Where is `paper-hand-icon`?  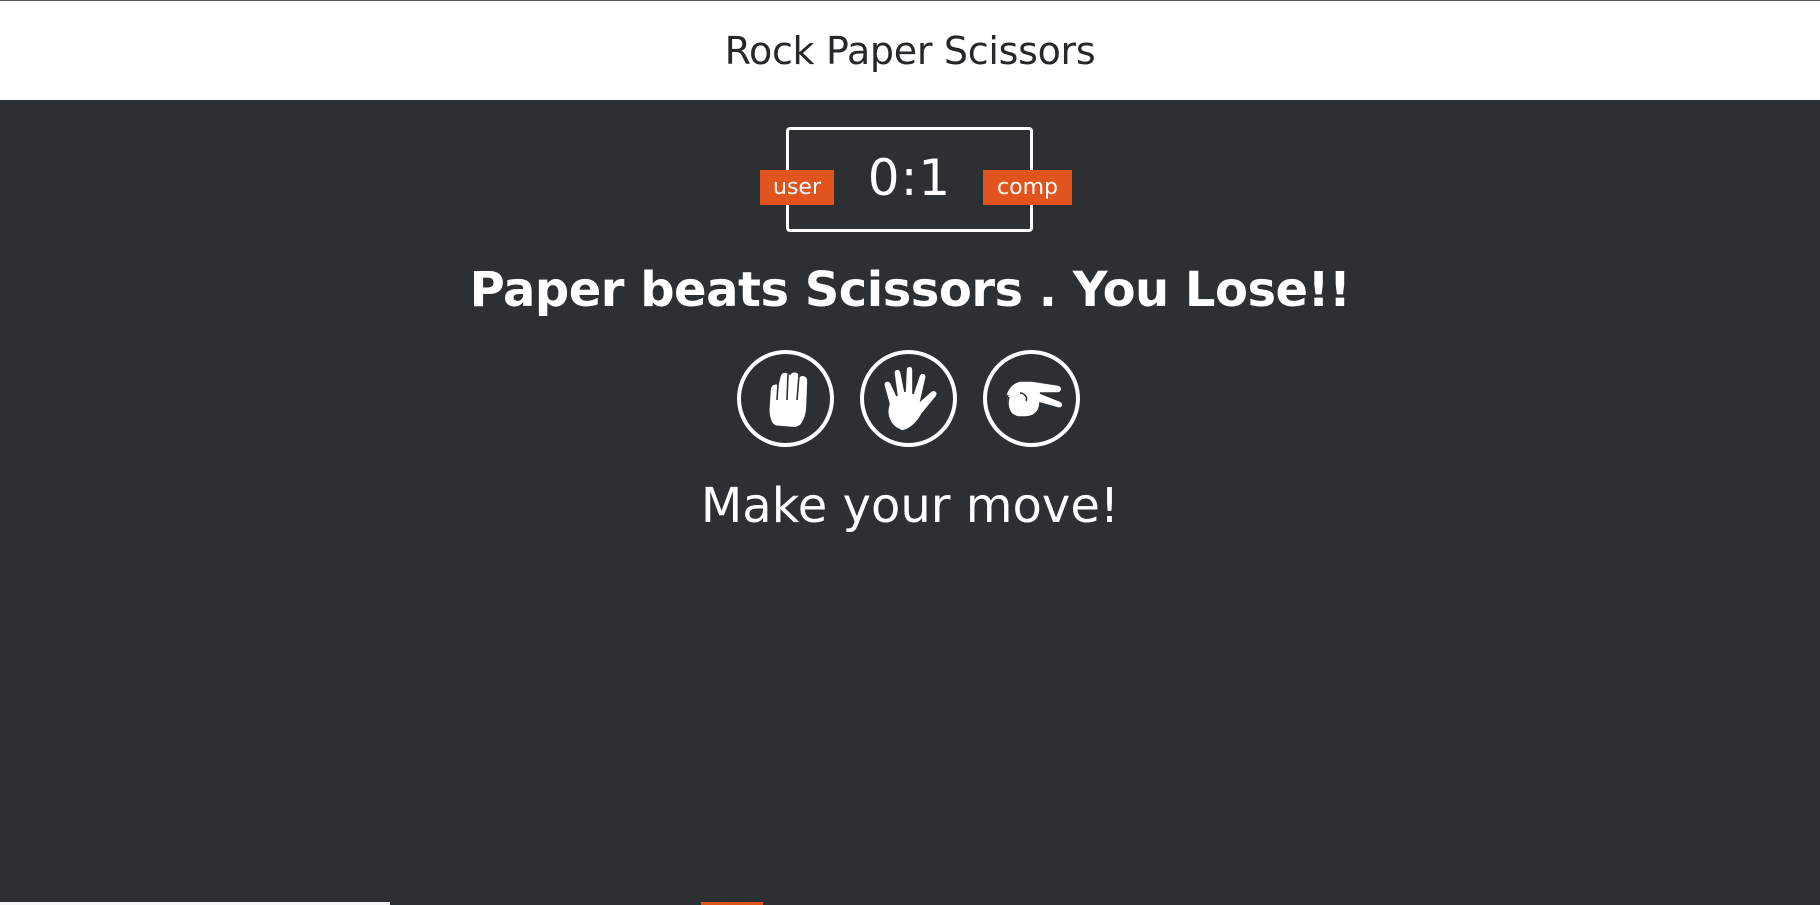 paper-hand-icon is located at coordinates (910, 398).